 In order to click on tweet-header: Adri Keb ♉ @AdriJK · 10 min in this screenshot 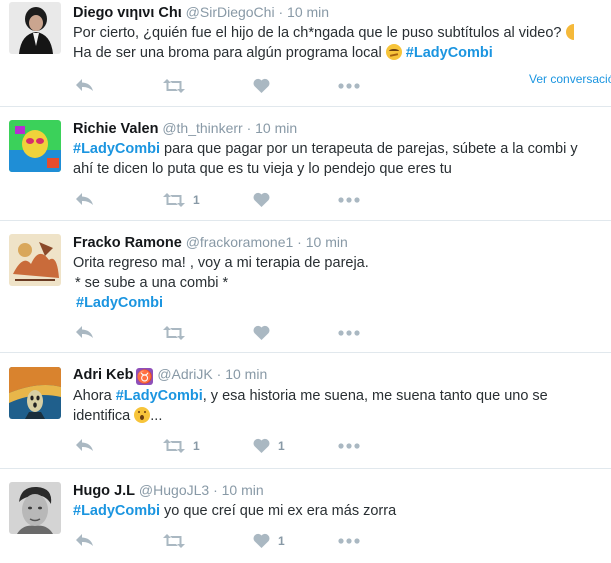, I will do `click(342, 375)`.